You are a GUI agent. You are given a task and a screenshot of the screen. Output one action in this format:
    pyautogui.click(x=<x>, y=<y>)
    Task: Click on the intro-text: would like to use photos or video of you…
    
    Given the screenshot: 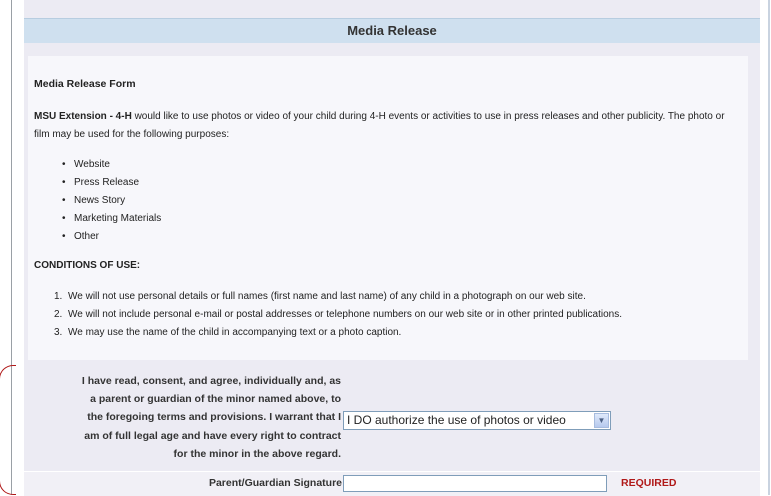 What is the action you would take?
    pyautogui.click(x=379, y=125)
    